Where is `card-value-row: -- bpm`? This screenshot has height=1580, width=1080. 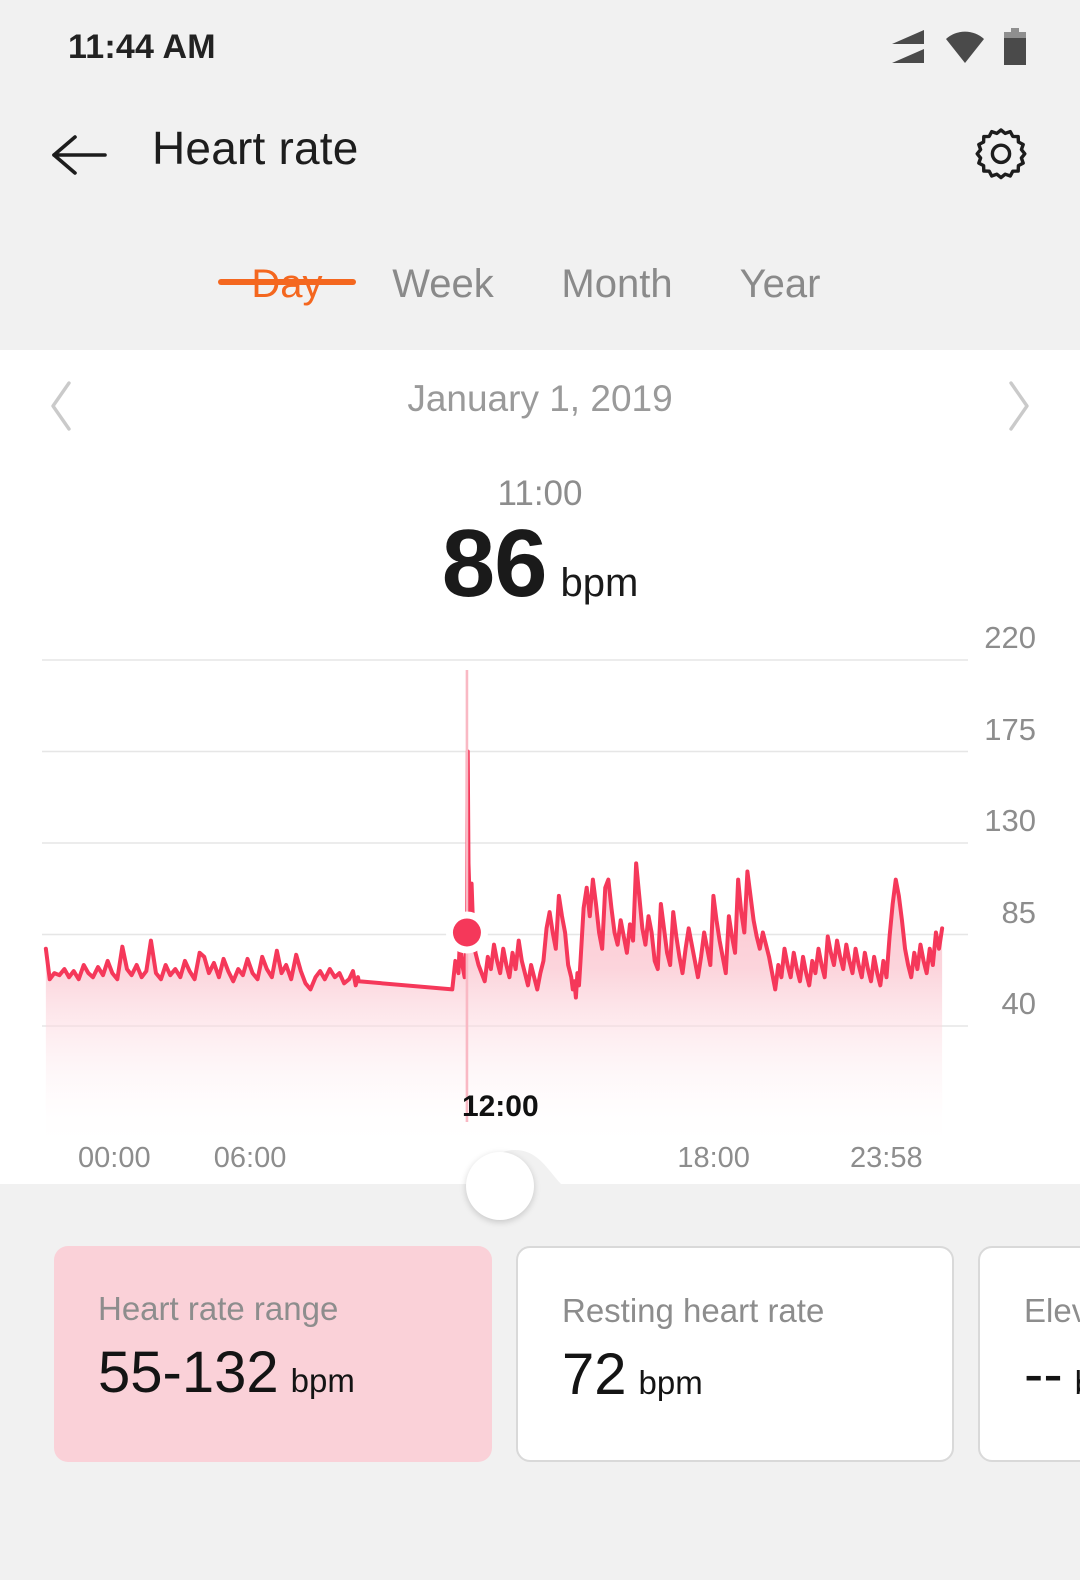
card-value-row: -- bpm is located at coordinates (1052, 1375).